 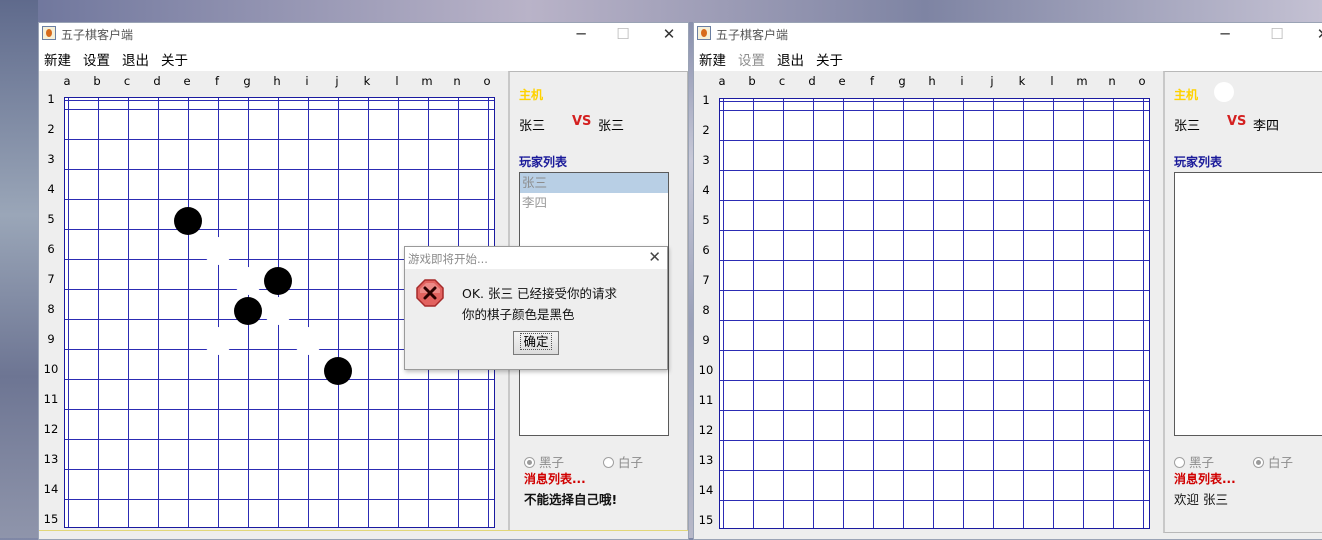 I want to click on dialog-message-line1: OK. 张三 已经接受你的请求, so click(x=539, y=293).